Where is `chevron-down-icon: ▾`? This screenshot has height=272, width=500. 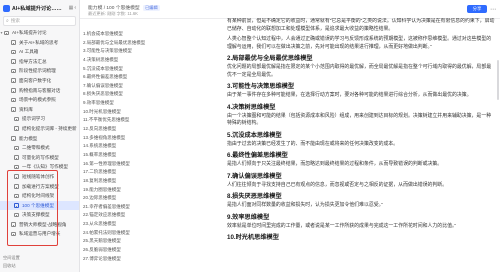
chevron-down-icon: ▾ is located at coordinates (2, 33).